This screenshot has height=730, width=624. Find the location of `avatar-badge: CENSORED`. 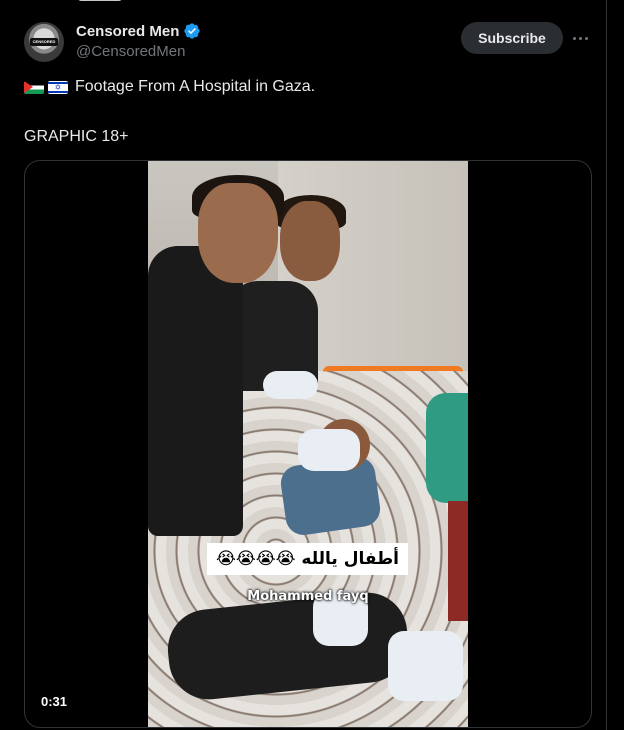

avatar-badge: CENSORED is located at coordinates (44, 42).